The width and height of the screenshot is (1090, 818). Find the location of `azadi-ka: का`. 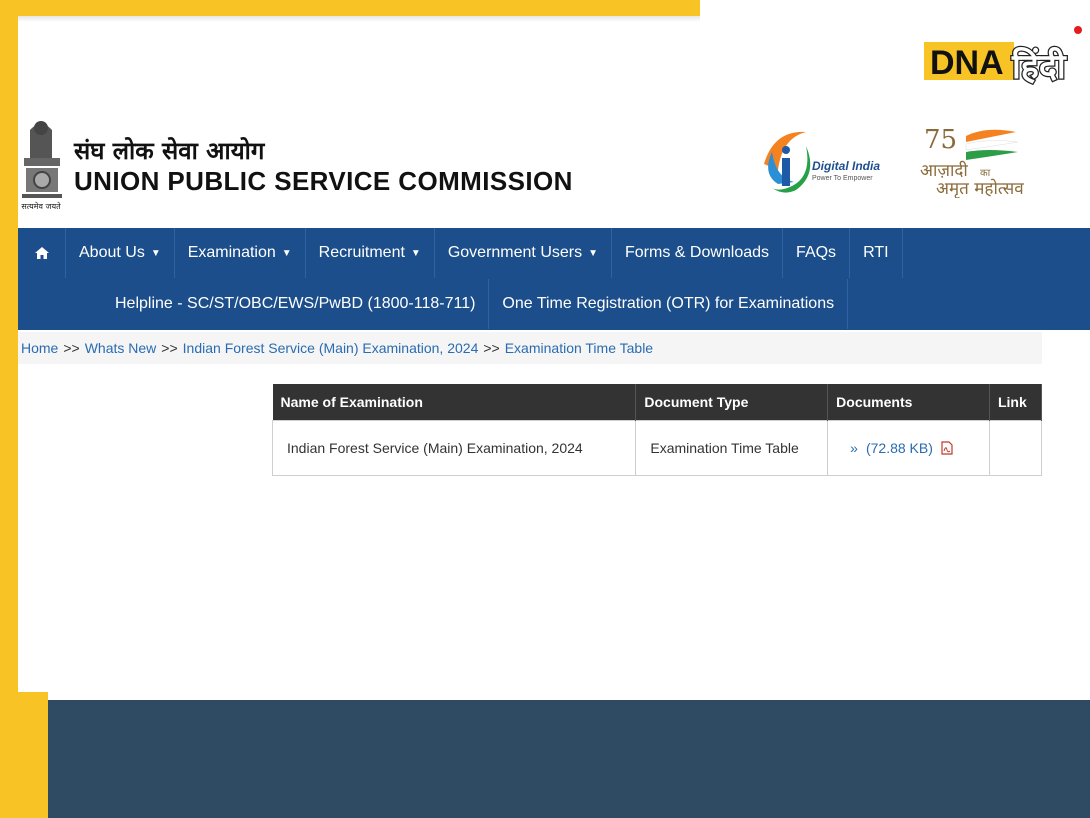

azadi-ka: का is located at coordinates (985, 173).